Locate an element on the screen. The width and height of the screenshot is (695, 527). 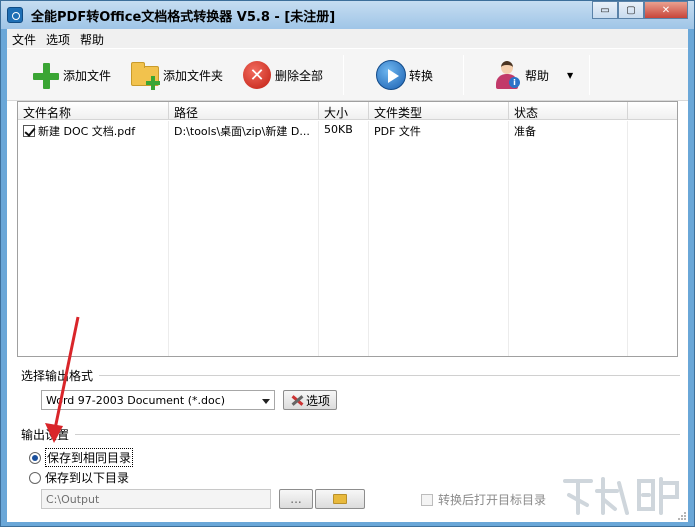
resize-grip-icon is located at coordinates (682, 516).